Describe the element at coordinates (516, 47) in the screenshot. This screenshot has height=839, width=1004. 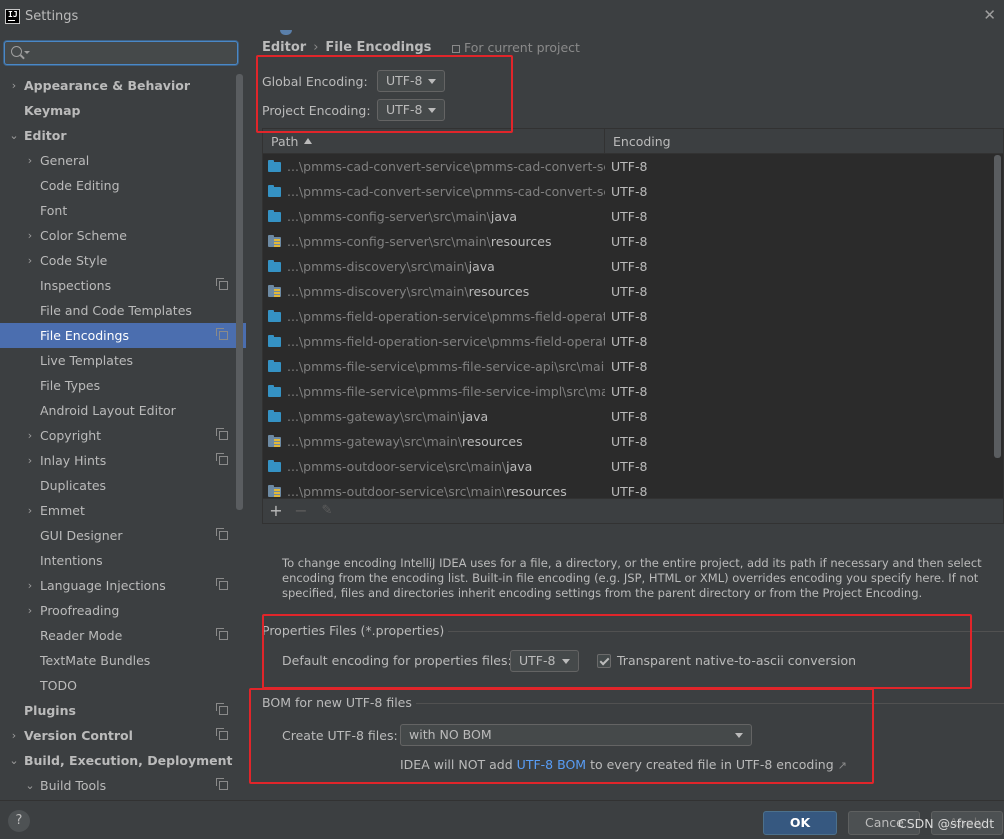
I see `for-current-project-note: For current project` at that location.